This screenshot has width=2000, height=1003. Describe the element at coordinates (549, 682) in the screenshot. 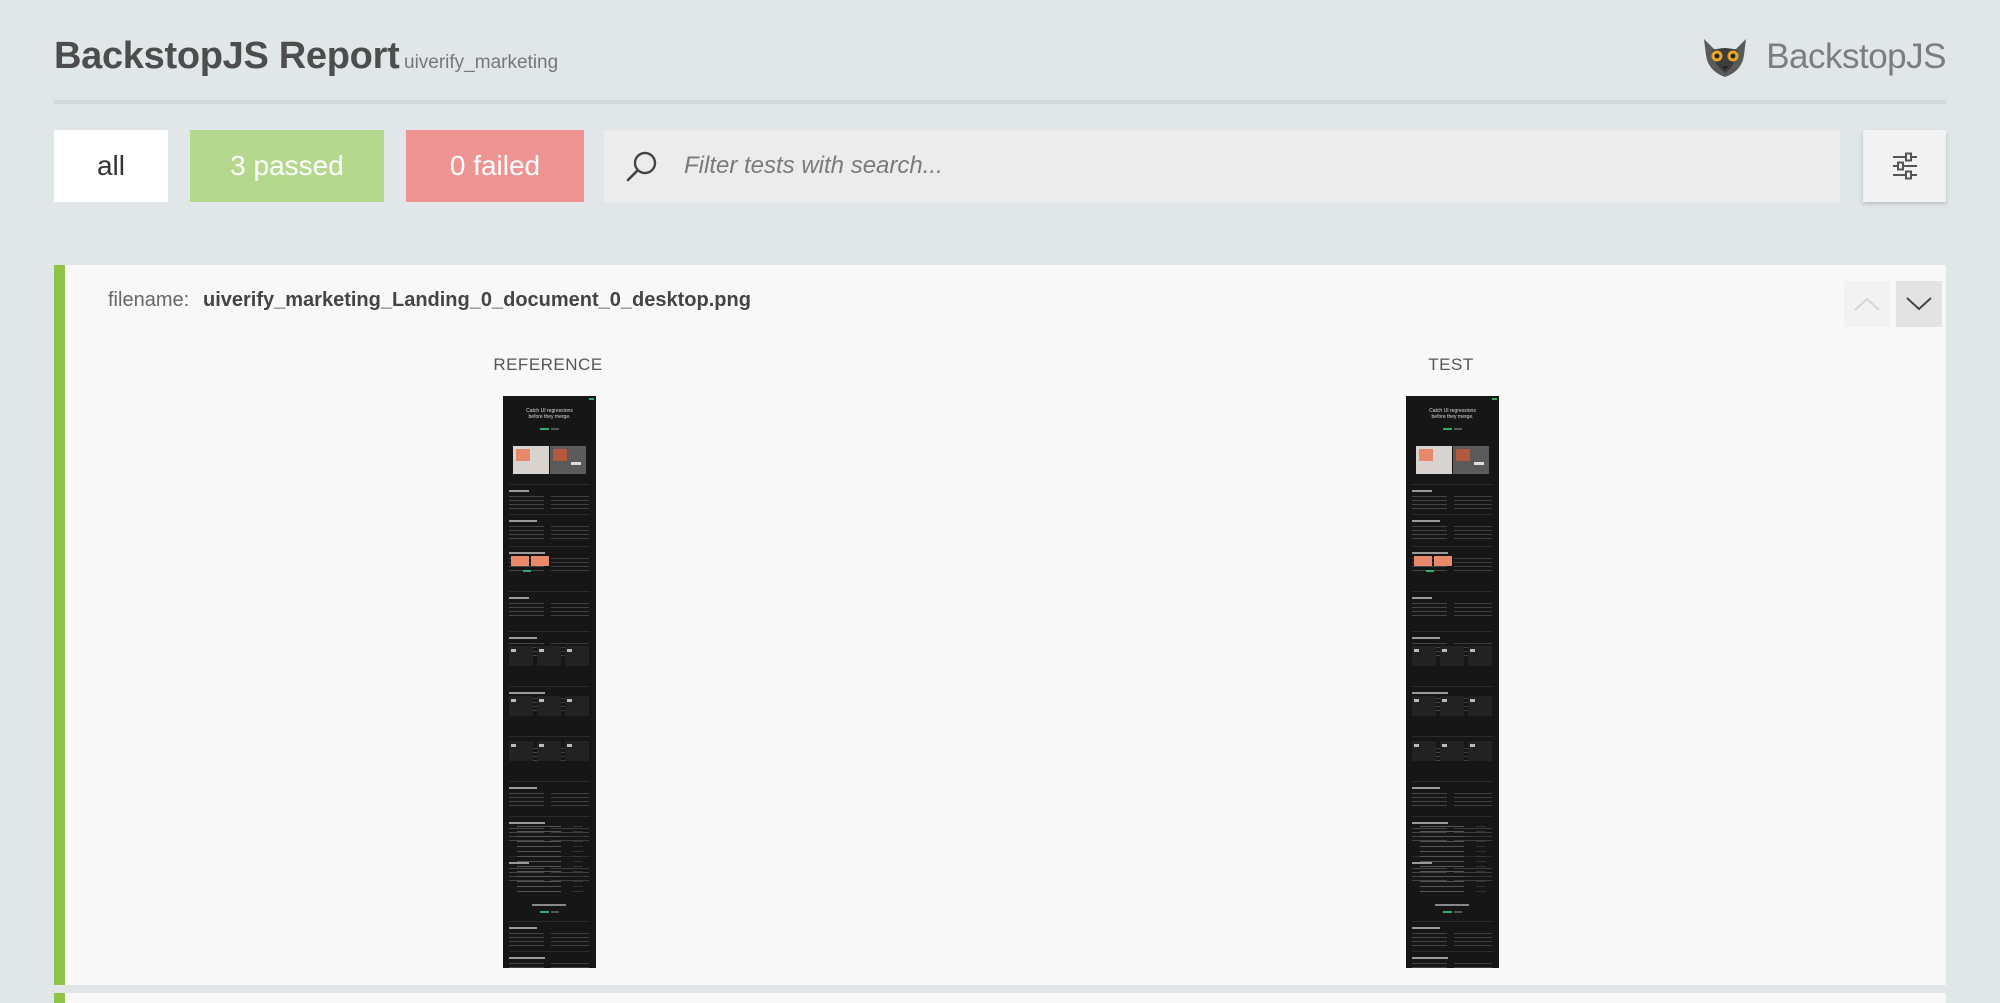

I see `reference-screenshot: Catch UI regressions before they merge.` at that location.